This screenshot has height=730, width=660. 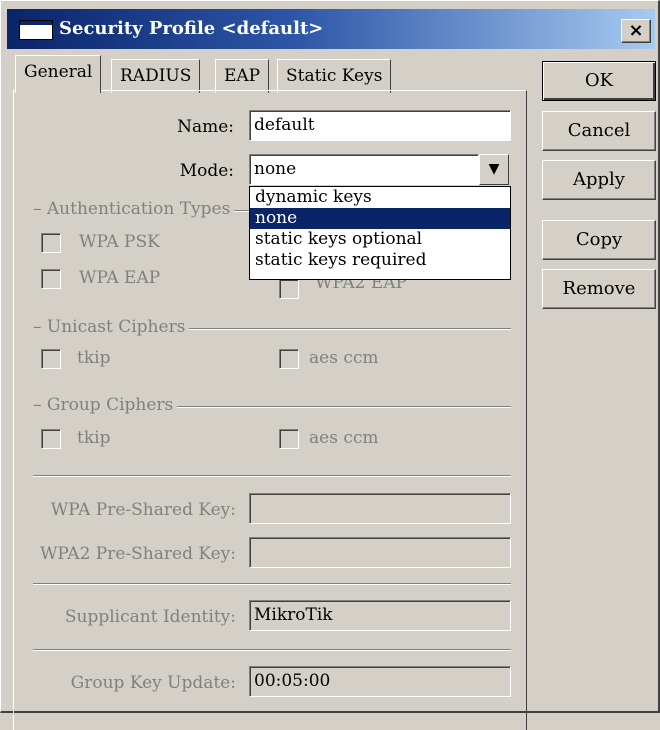 What do you see at coordinates (191, 28) in the screenshot?
I see `window-title: Security Profile <default>` at bounding box center [191, 28].